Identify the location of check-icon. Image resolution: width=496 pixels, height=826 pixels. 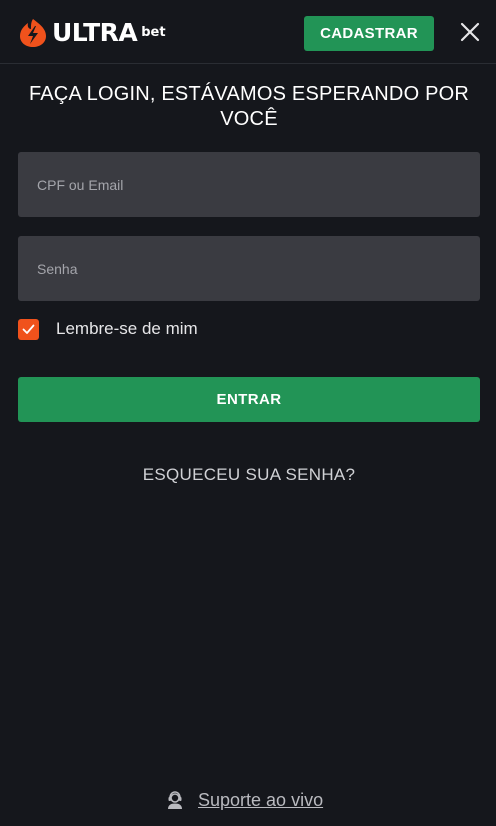
(28, 329).